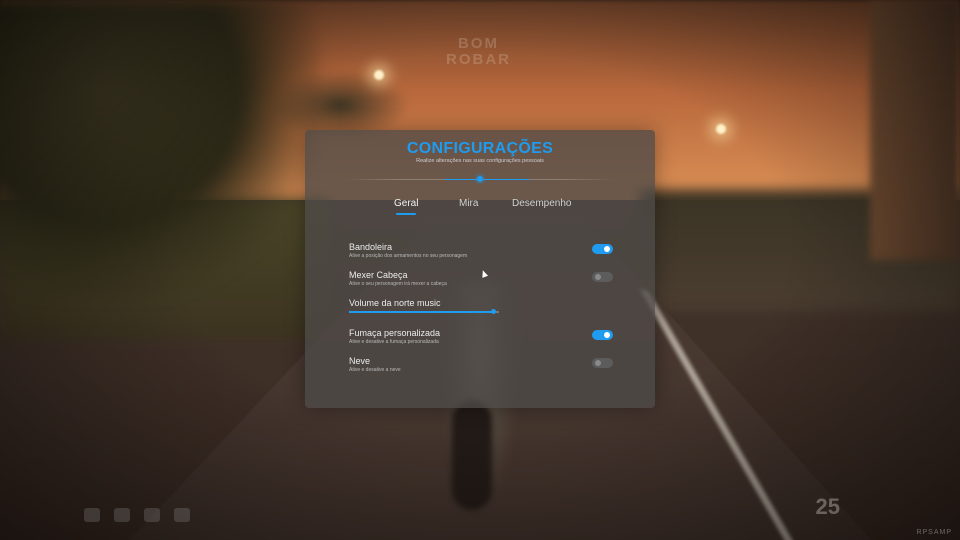  I want to click on header-divider-dot, so click(480, 179).